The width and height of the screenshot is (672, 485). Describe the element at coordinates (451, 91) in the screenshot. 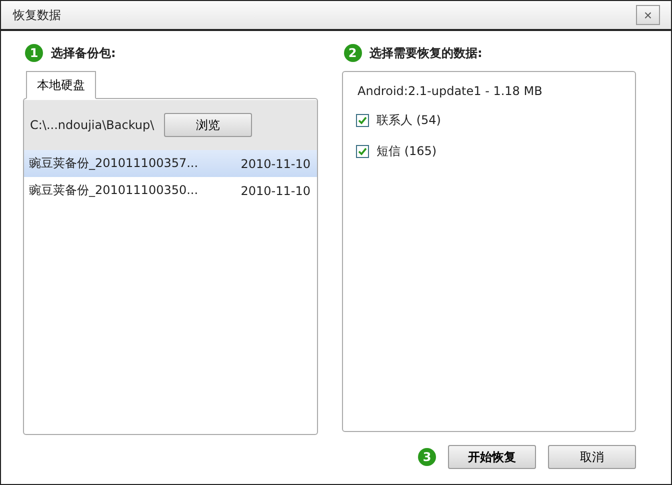

I see `device-info: Android:2.1-update1 - 1.18 MB` at that location.